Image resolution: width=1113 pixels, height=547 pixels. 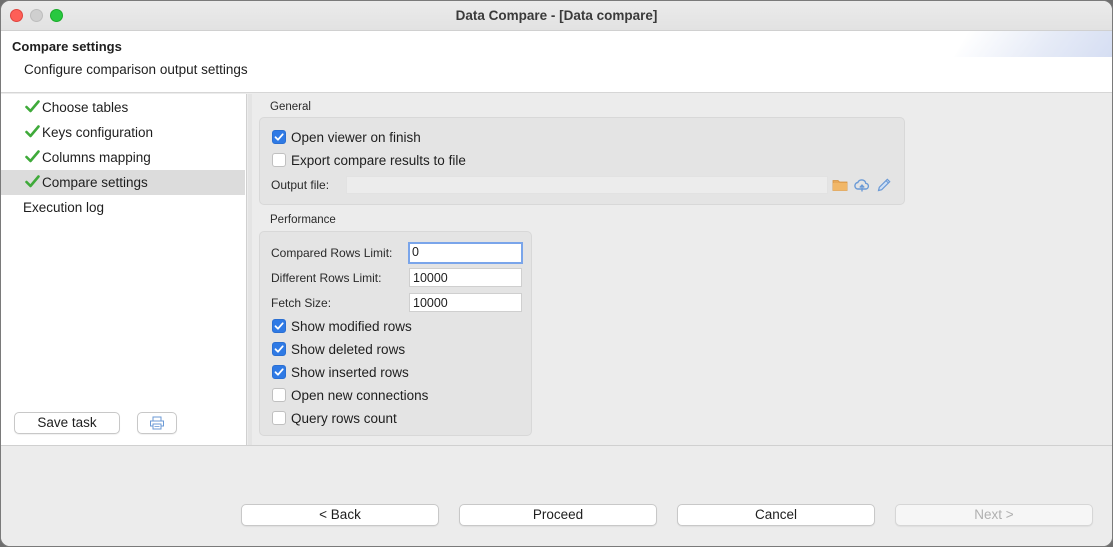 What do you see at coordinates (290, 107) in the screenshot?
I see `general-section-label: General` at bounding box center [290, 107].